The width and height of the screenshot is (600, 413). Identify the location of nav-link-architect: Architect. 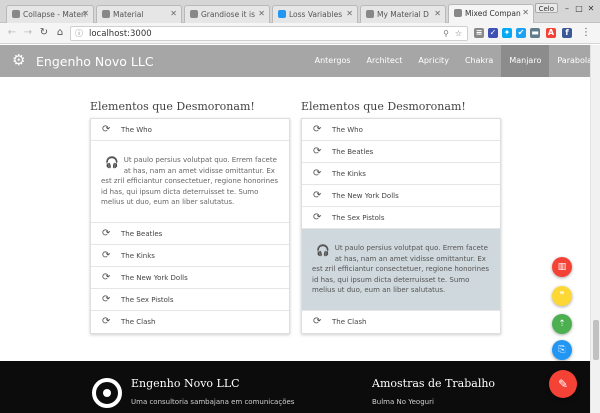
(385, 61).